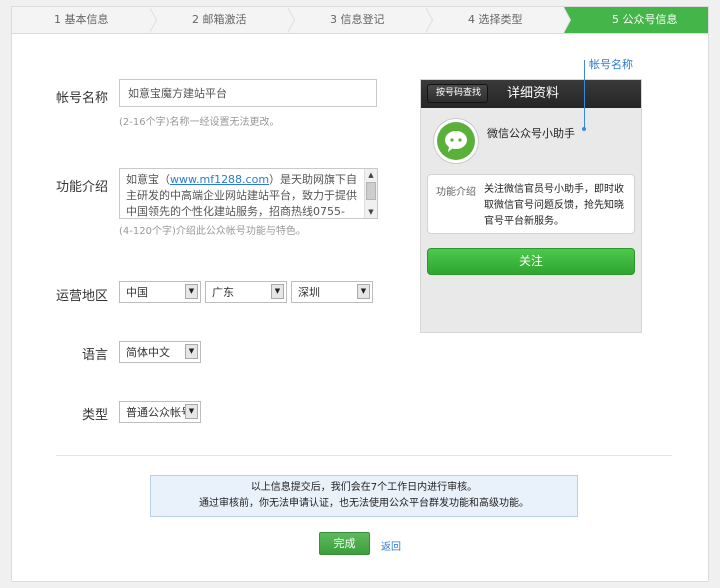 This screenshot has height=588, width=720. I want to click on annotation-line, so click(584, 94).